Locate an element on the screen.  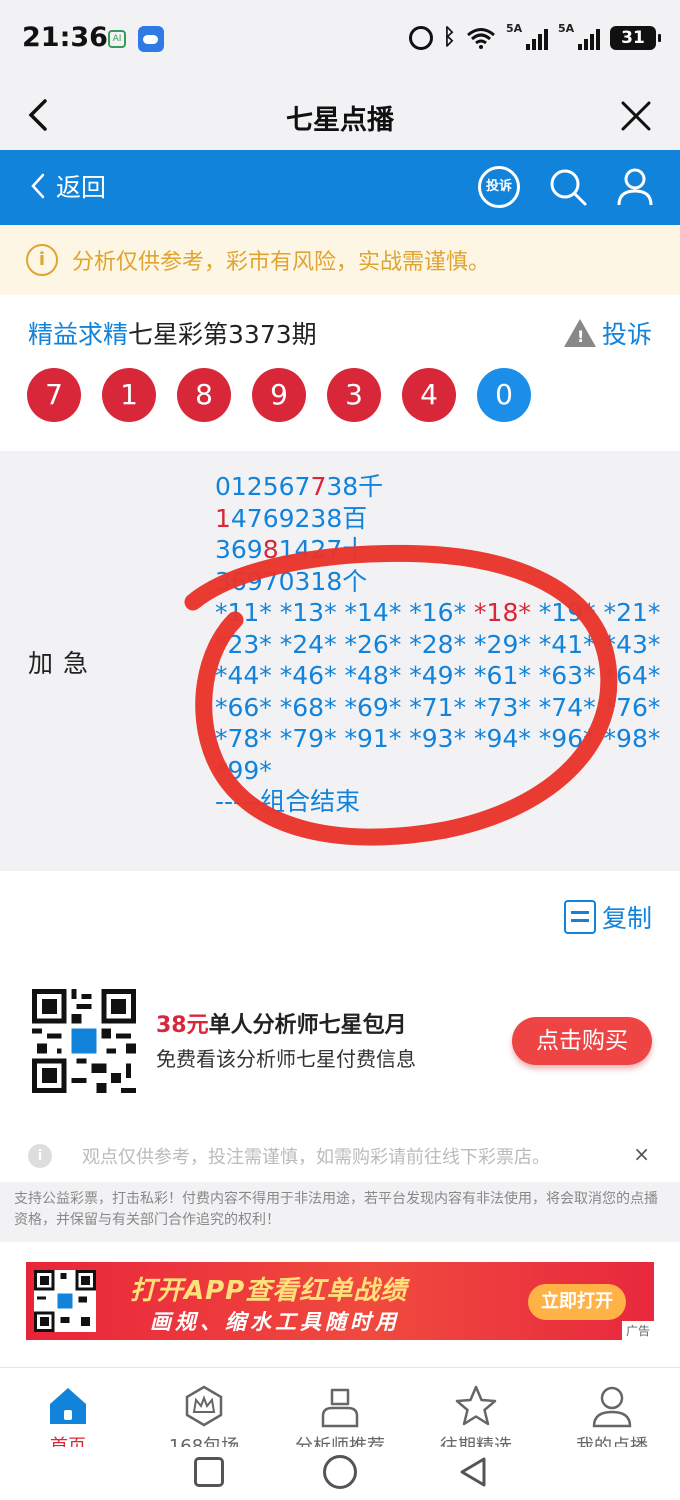
copy-button: 复制 is located at coordinates (607, 917).